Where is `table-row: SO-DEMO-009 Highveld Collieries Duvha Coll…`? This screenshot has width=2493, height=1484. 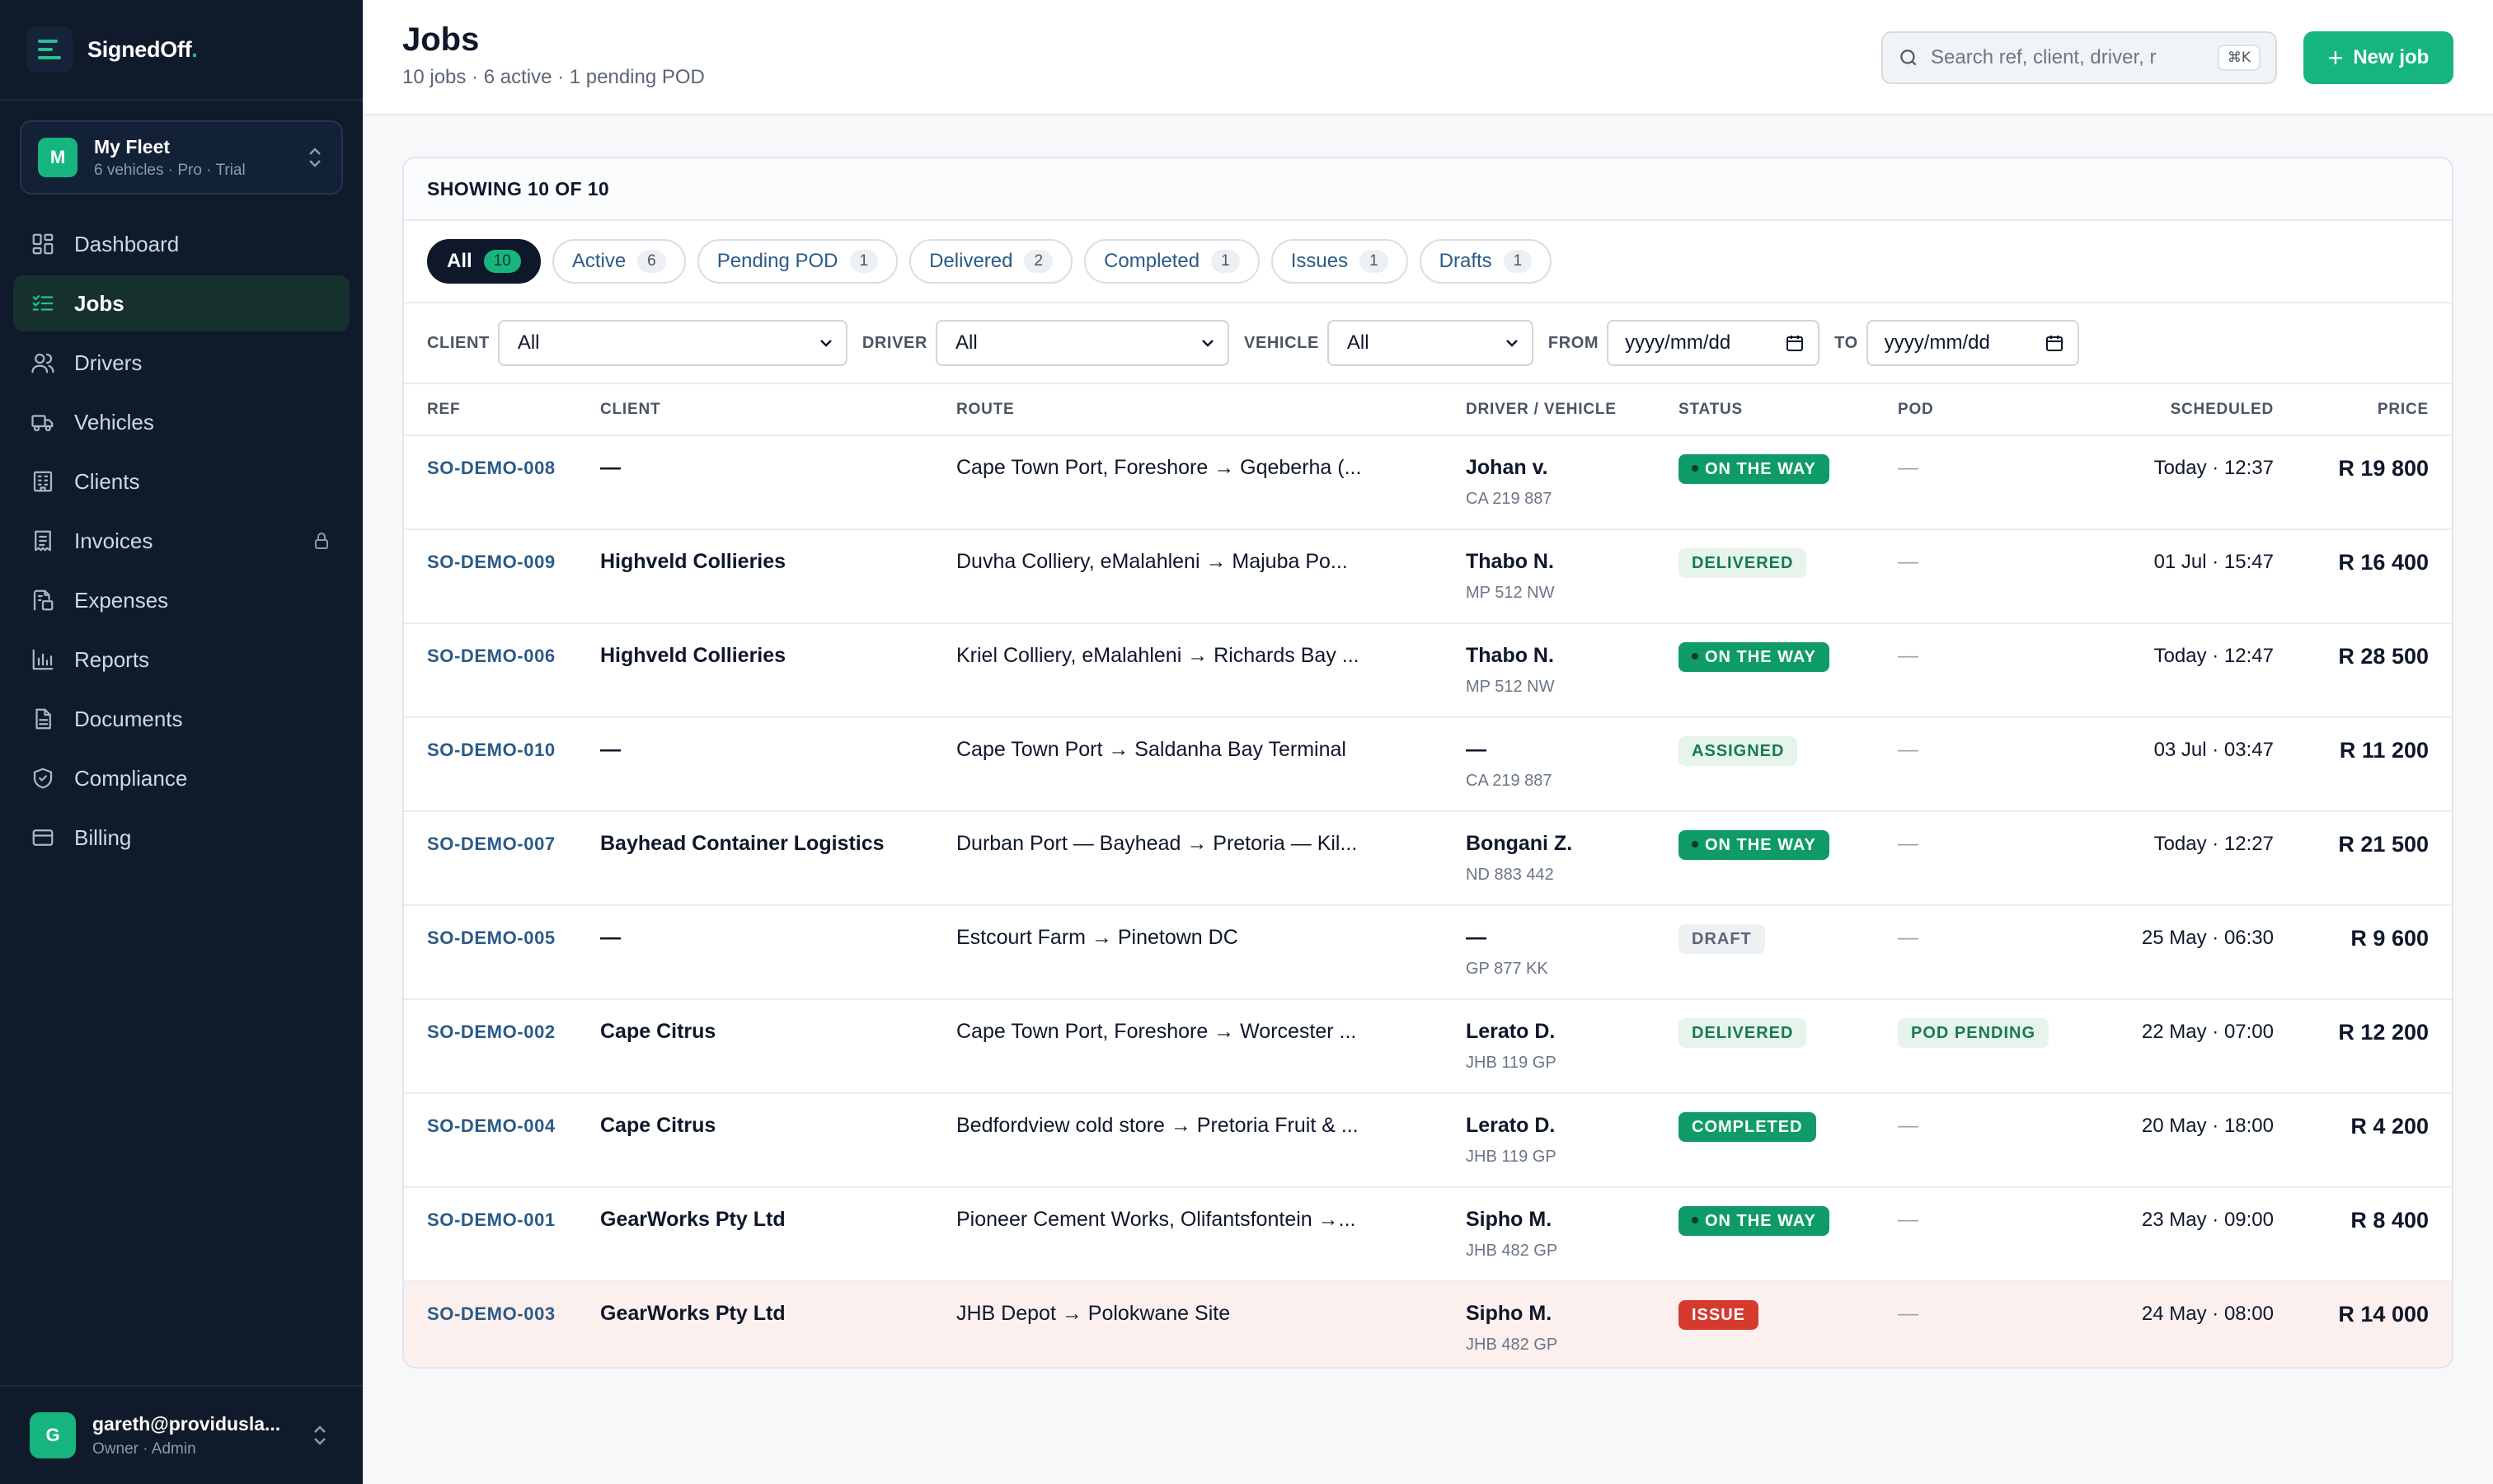 table-row: SO-DEMO-009 Highveld Collieries Duvha Coll… is located at coordinates (1428, 576).